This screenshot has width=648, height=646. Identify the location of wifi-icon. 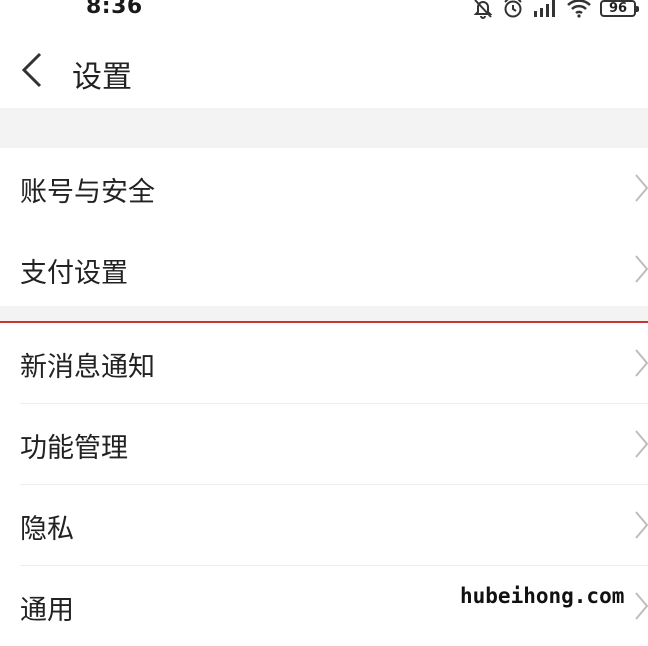
(579, 9).